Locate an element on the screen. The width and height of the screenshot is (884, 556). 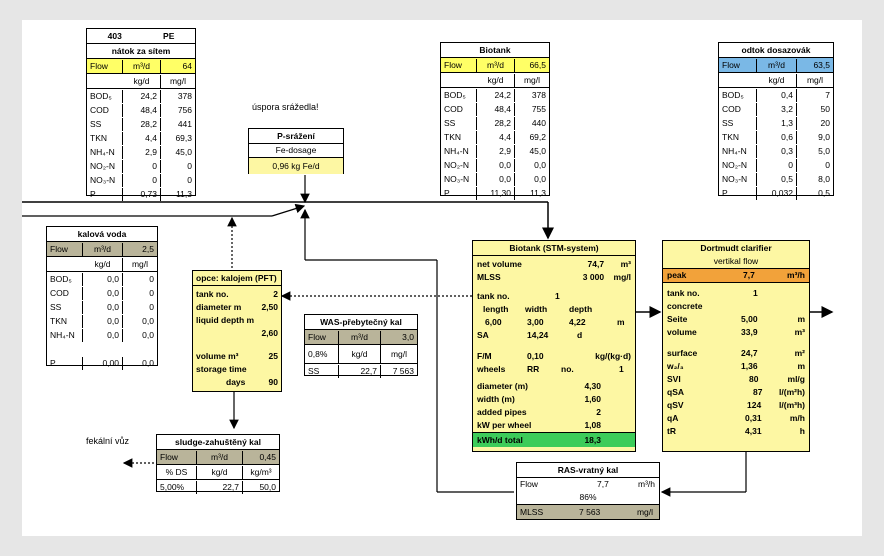
ras-pct: 86% is located at coordinates (588, 497).